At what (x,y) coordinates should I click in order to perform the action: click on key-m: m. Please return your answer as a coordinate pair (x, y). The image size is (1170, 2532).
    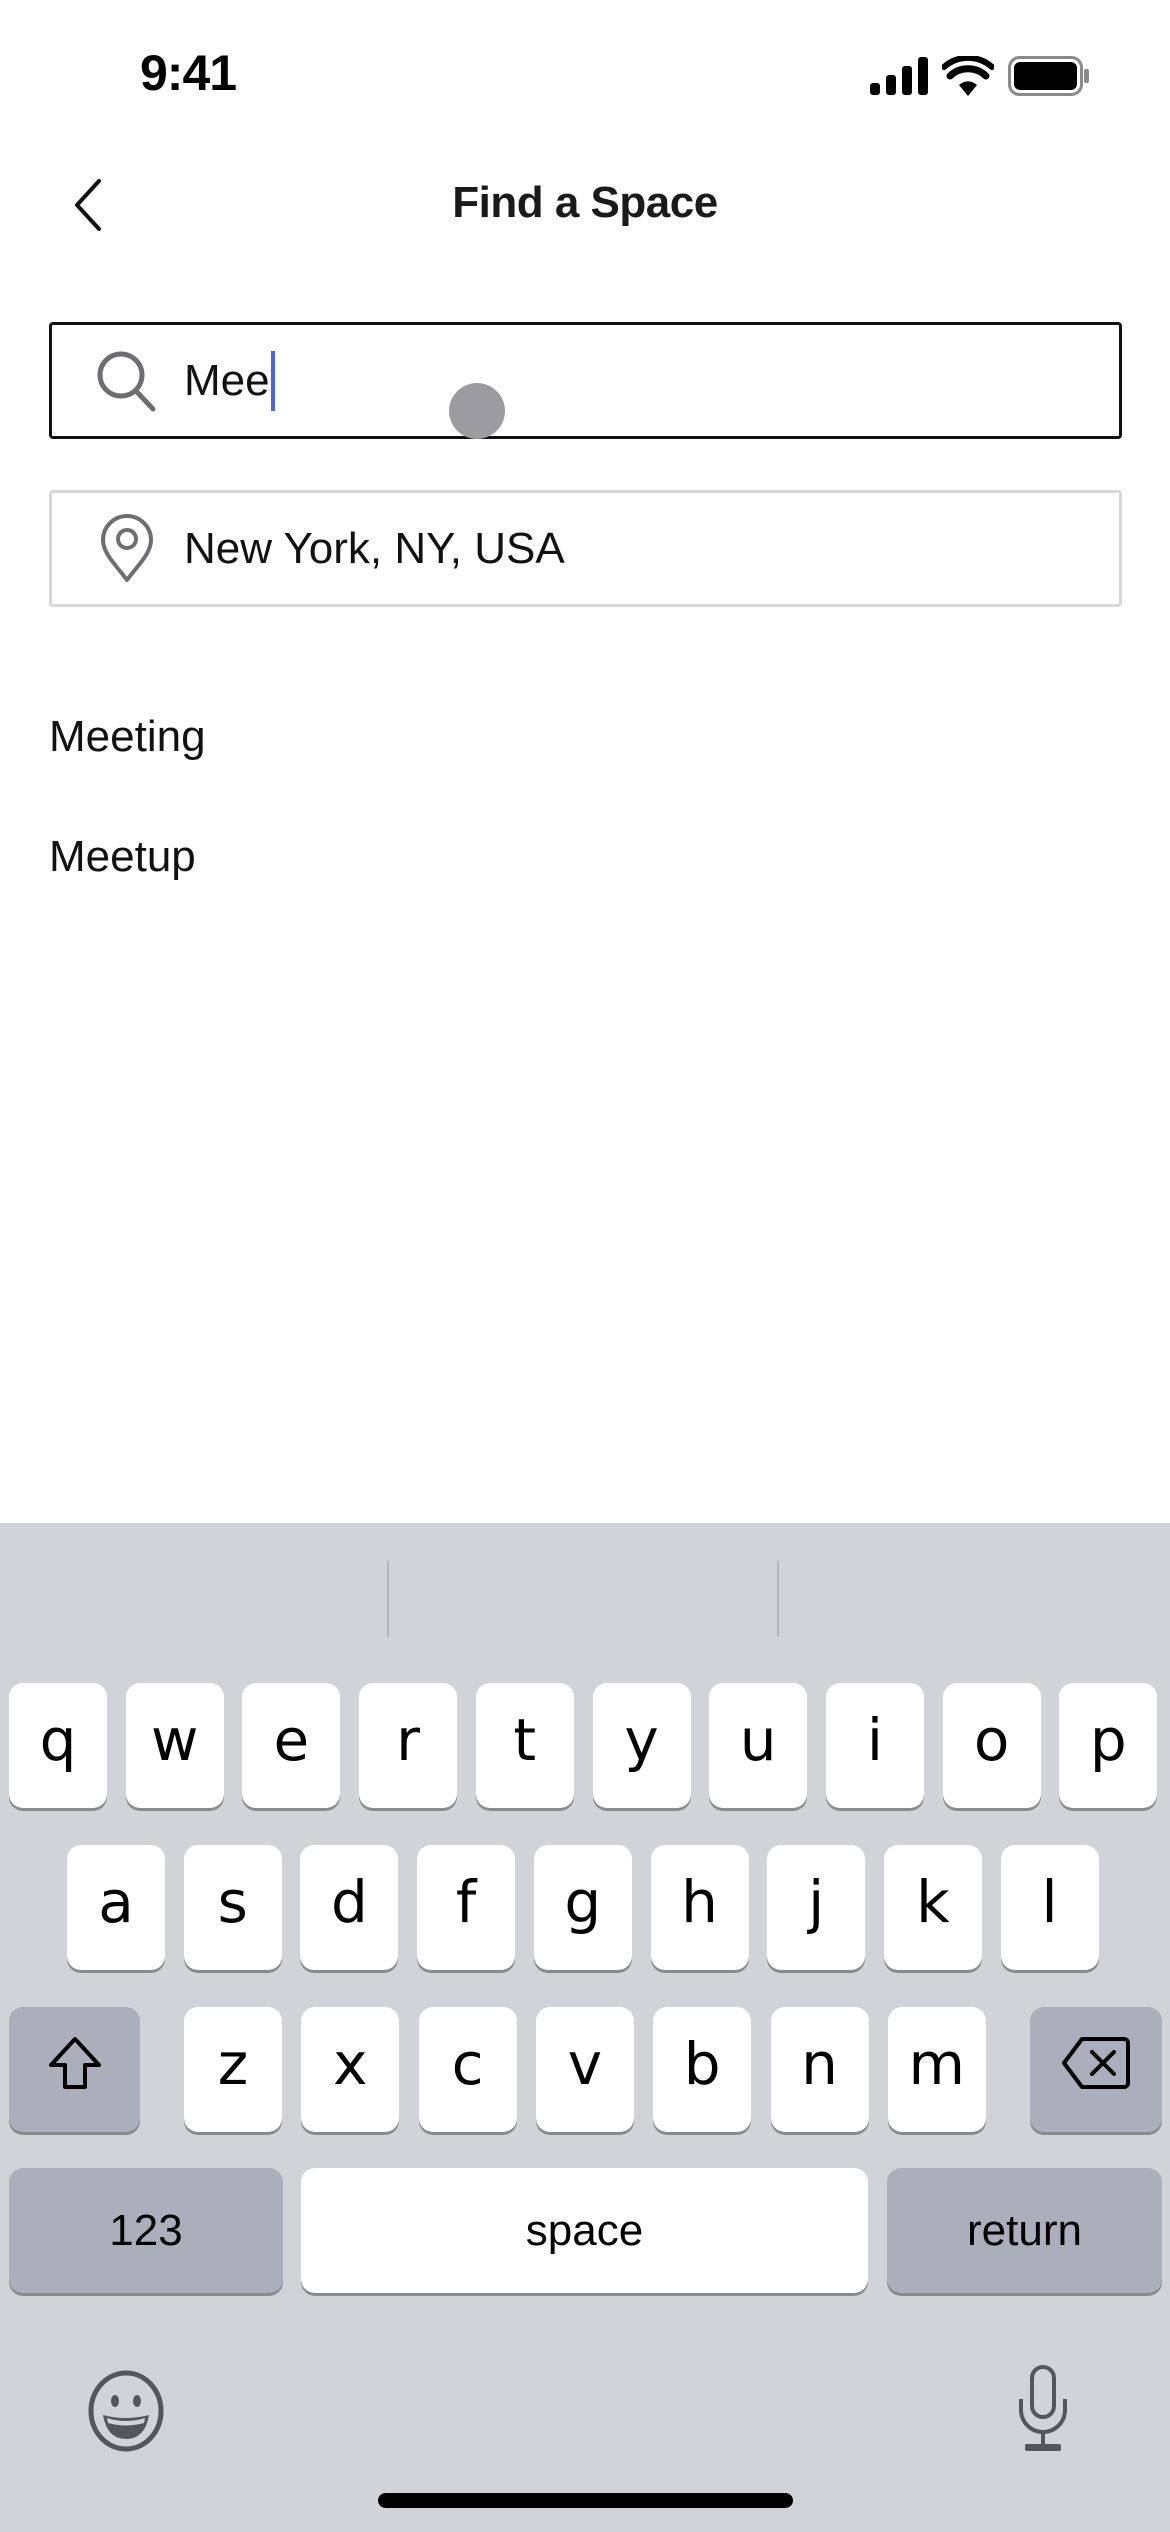
    Looking at the image, I should click on (936, 2069).